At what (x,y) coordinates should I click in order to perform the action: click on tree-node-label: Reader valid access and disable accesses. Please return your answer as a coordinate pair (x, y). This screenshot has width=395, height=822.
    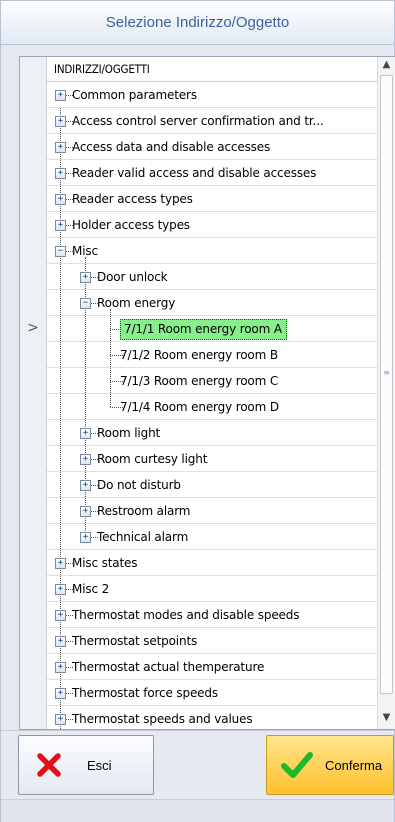
    Looking at the image, I should click on (194, 173).